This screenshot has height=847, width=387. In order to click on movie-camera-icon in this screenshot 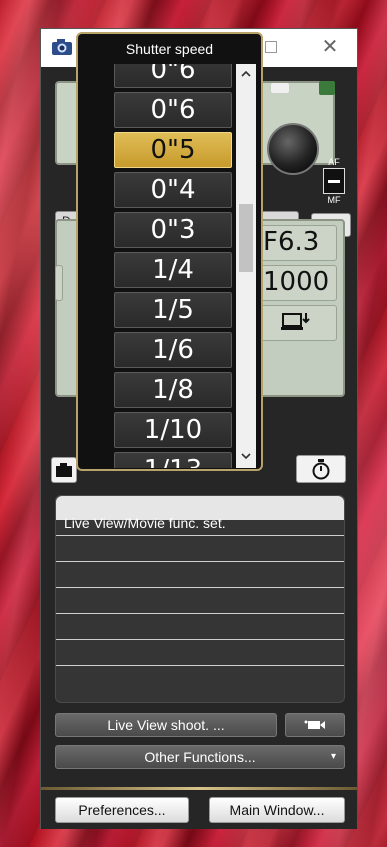, I will do `click(314, 724)`.